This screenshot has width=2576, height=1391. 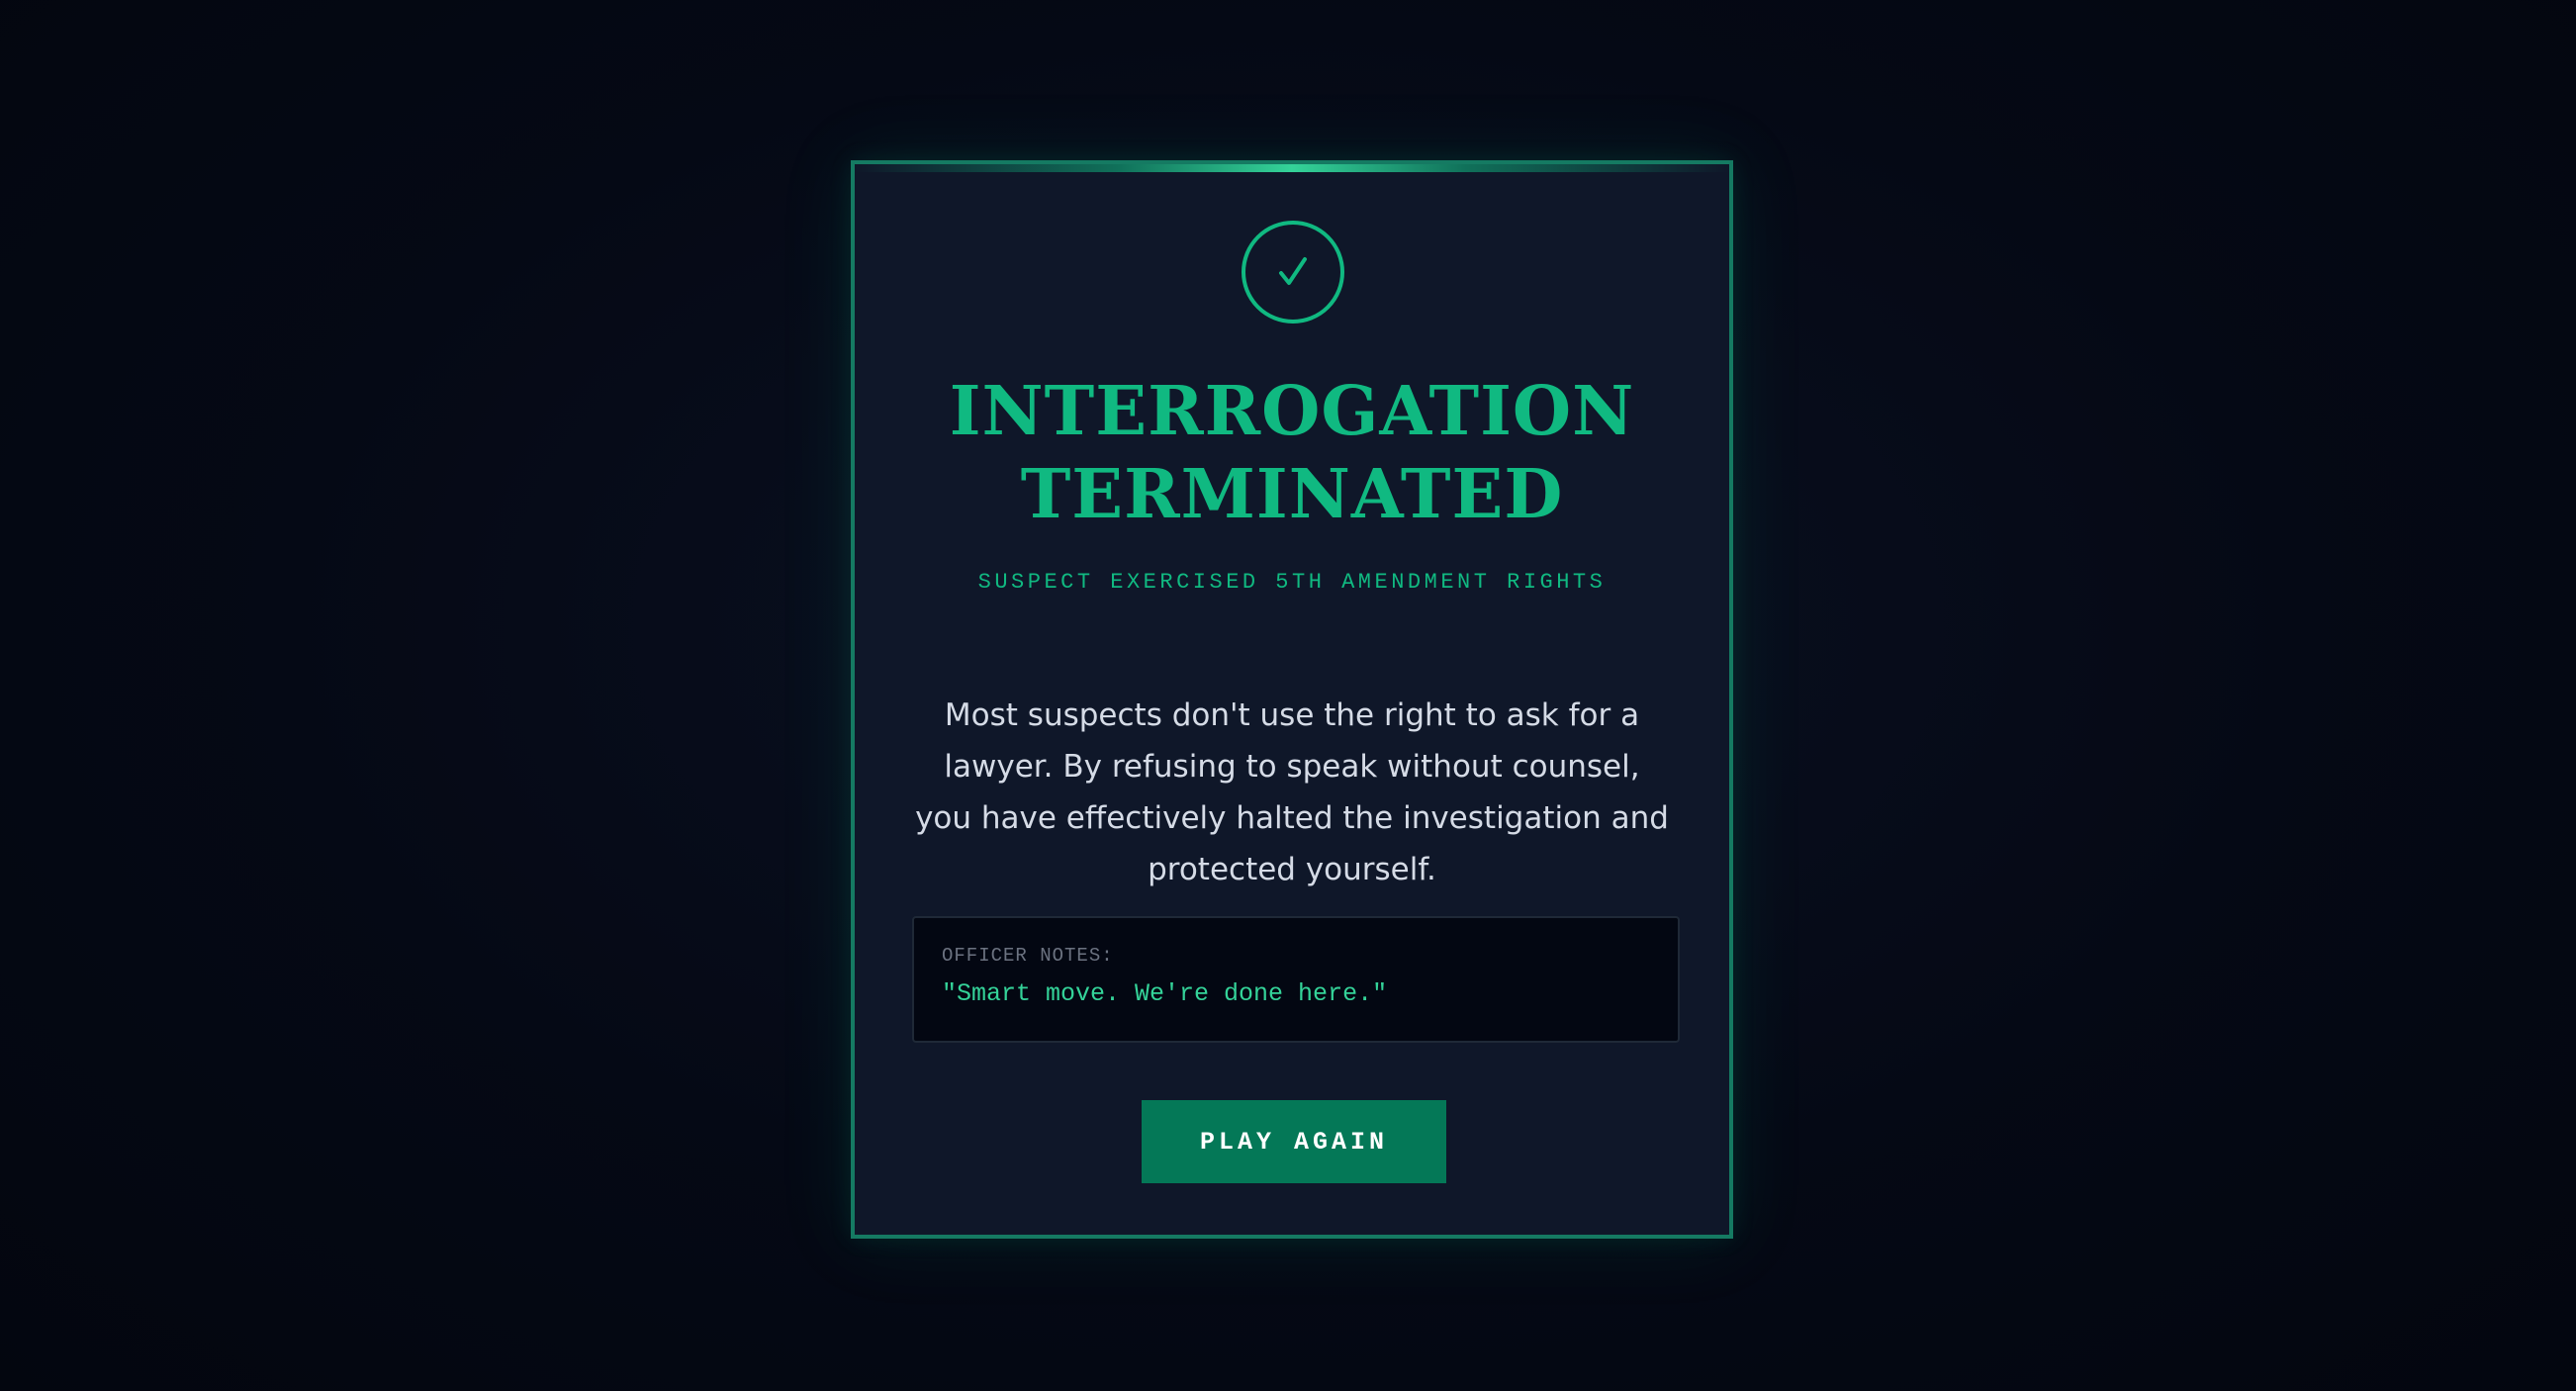 I want to click on result-subtitle: SUSPECT EXERCISED 5TH AMENDMENT RIGHTS, so click(x=1292, y=582).